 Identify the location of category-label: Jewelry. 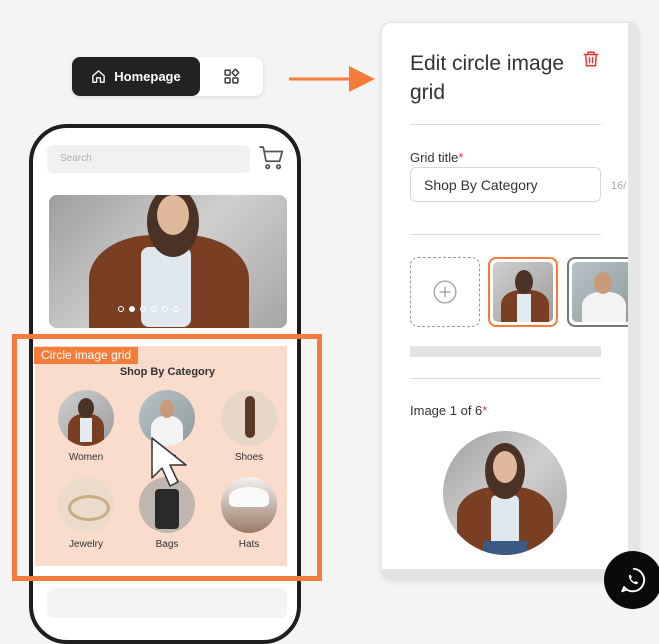
(86, 544).